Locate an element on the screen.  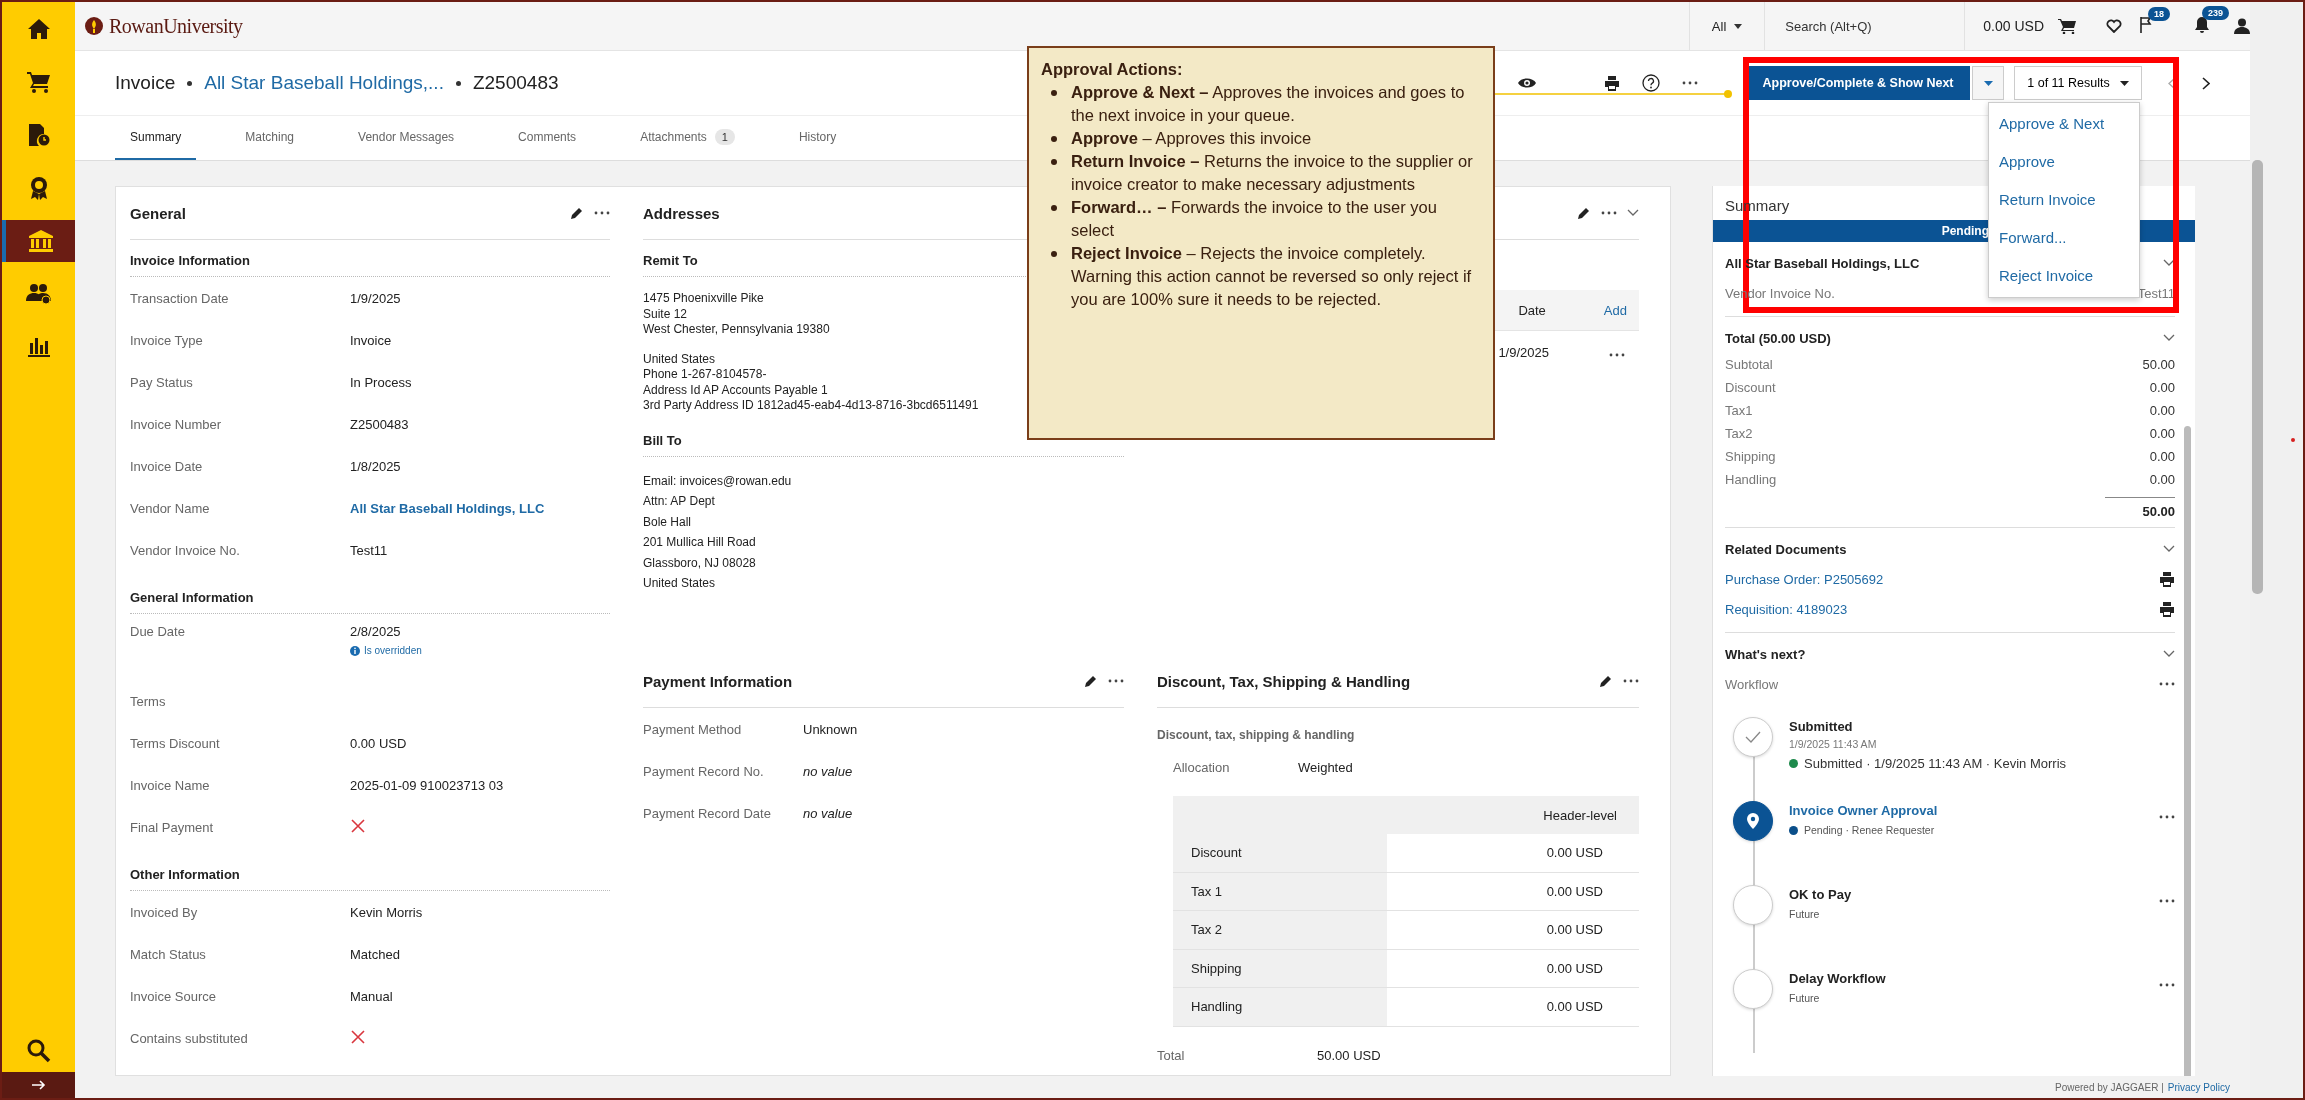
step-title: Invoice Owner Approval is located at coordinates (1966, 810).